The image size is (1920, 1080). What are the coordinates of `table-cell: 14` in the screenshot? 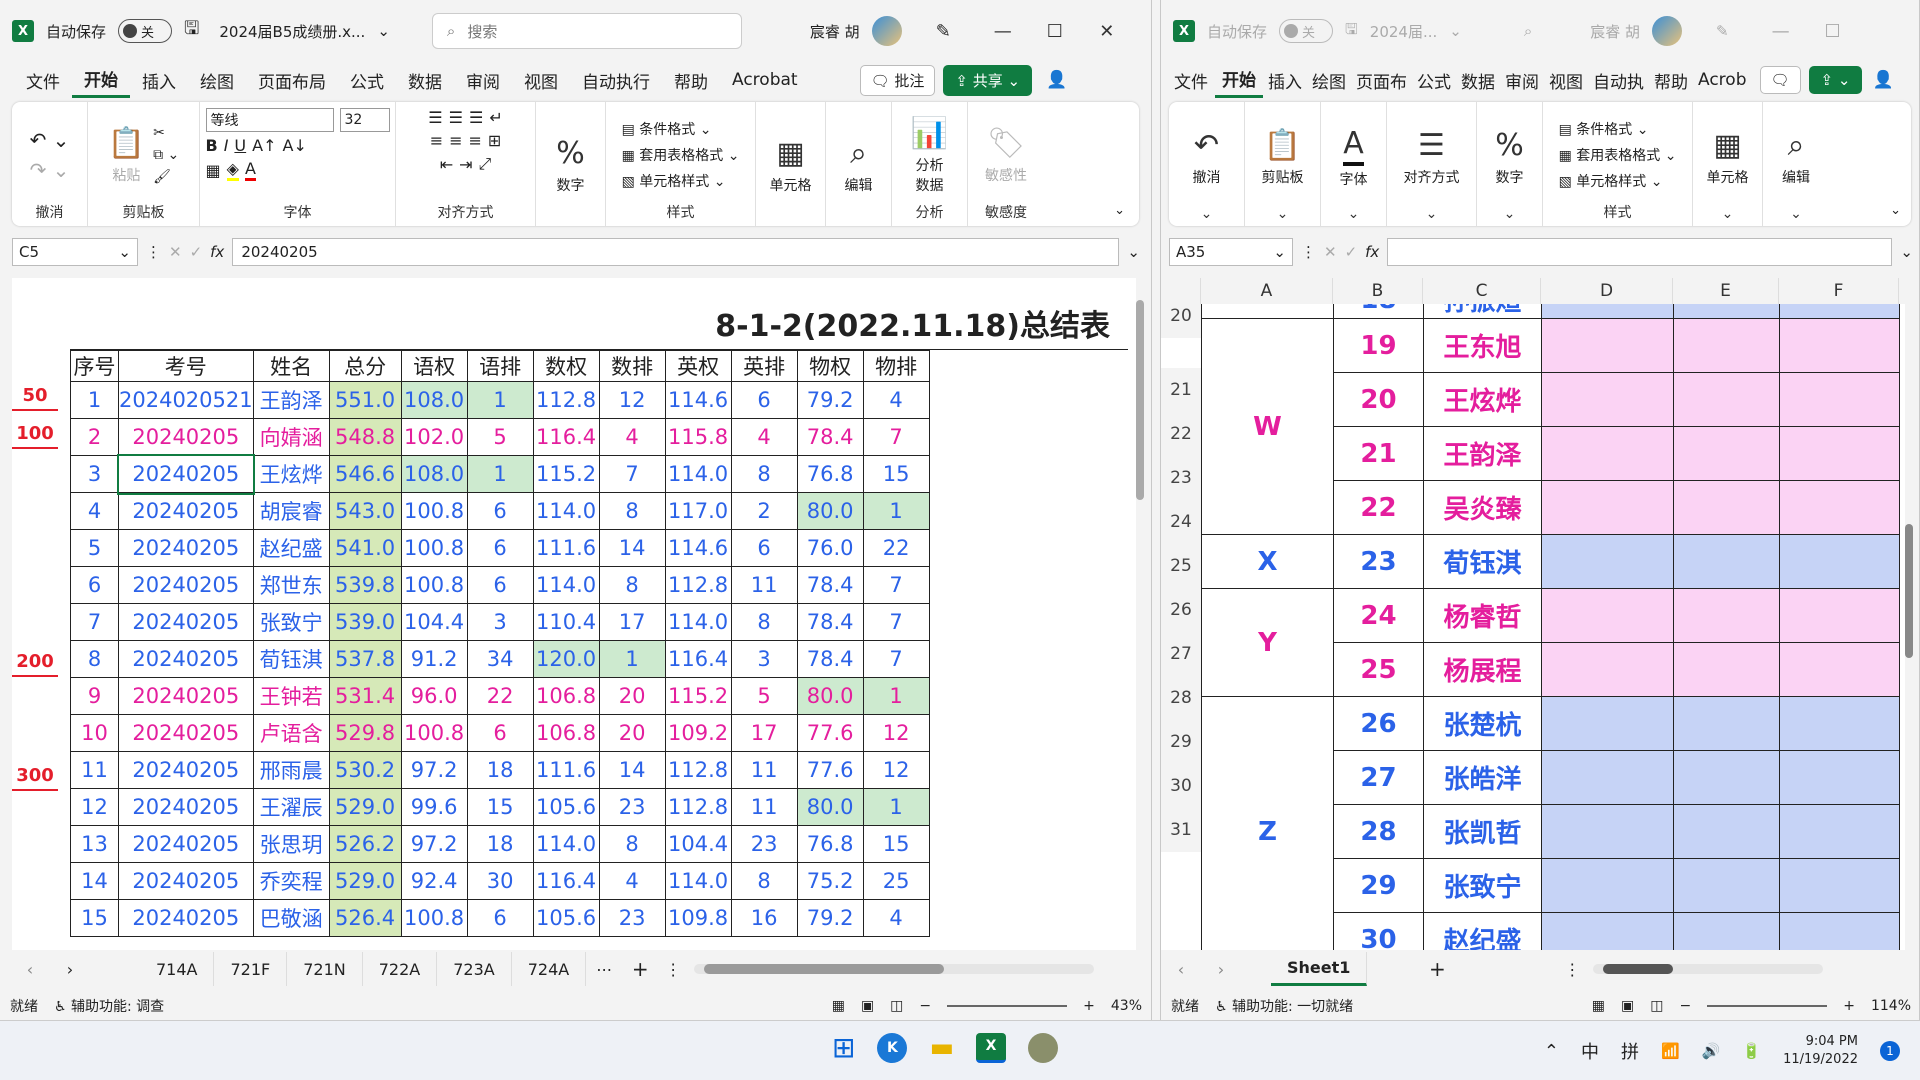 It's located at (632, 548).